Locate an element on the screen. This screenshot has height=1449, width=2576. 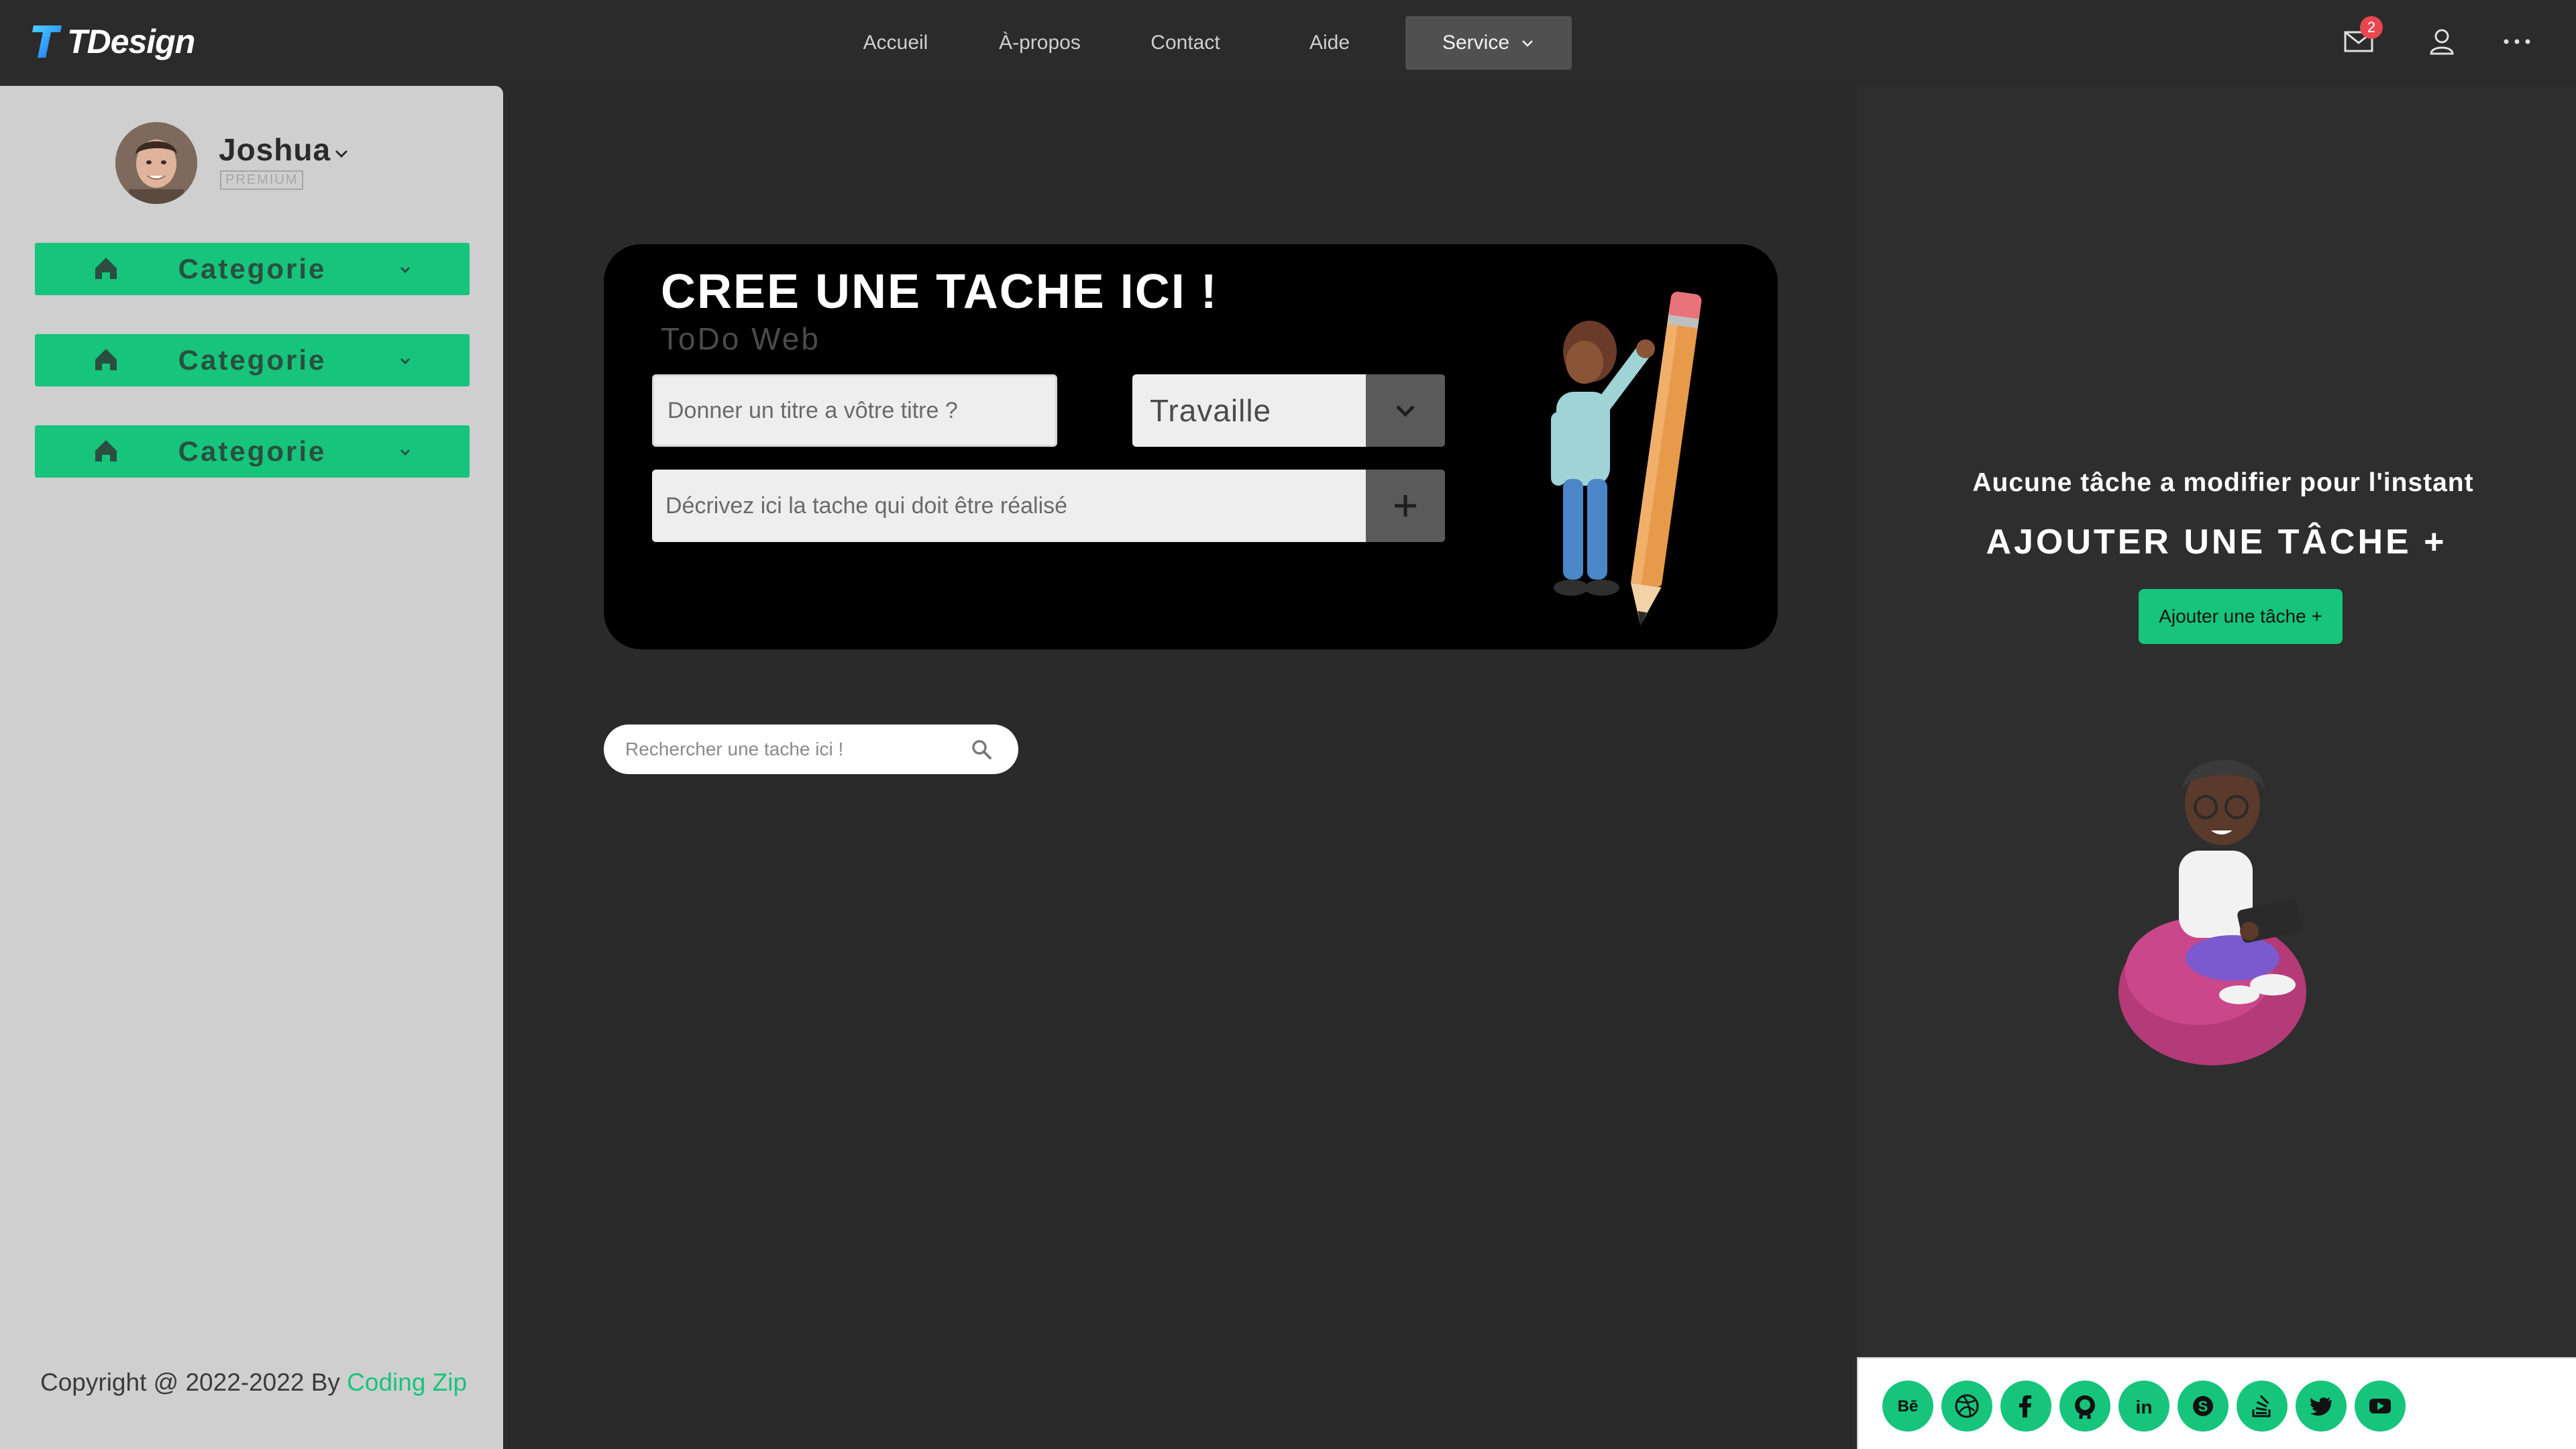
search-icon is located at coordinates (981, 749).